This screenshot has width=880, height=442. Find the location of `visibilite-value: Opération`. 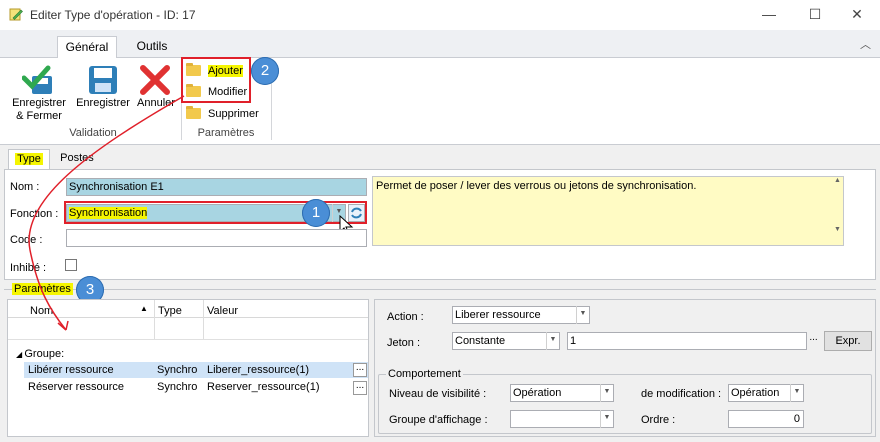

visibilite-value: Opération is located at coordinates (537, 393).